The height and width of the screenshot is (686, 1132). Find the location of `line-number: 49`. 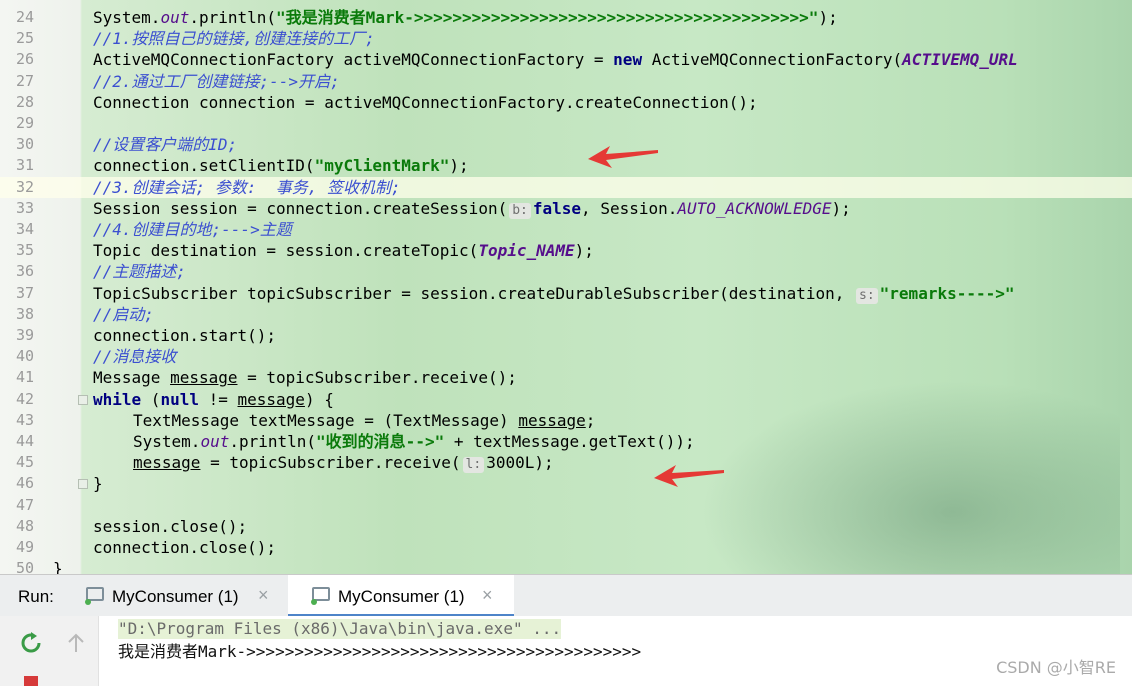

line-number: 49 is located at coordinates (24, 547).